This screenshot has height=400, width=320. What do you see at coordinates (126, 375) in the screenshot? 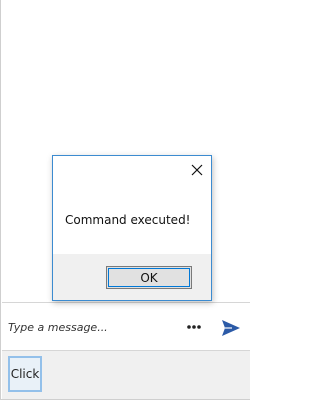
I see `bottom-toolbar: Click` at bounding box center [126, 375].